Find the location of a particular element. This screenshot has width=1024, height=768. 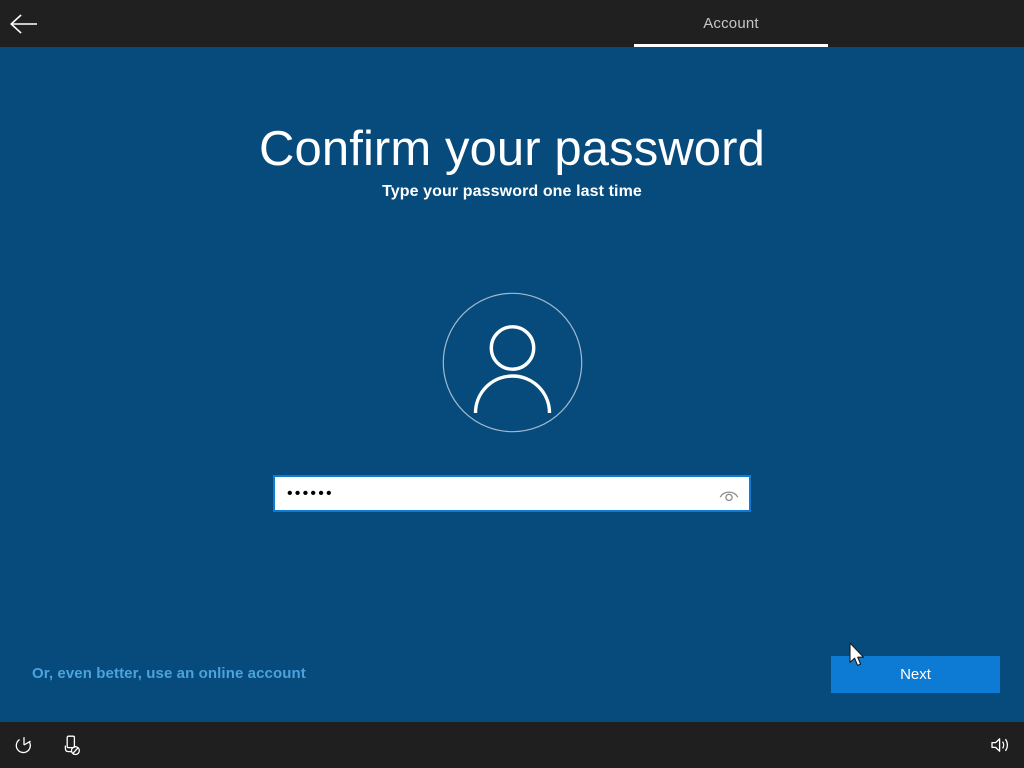

eye-reveal-icon is located at coordinates (729, 494).